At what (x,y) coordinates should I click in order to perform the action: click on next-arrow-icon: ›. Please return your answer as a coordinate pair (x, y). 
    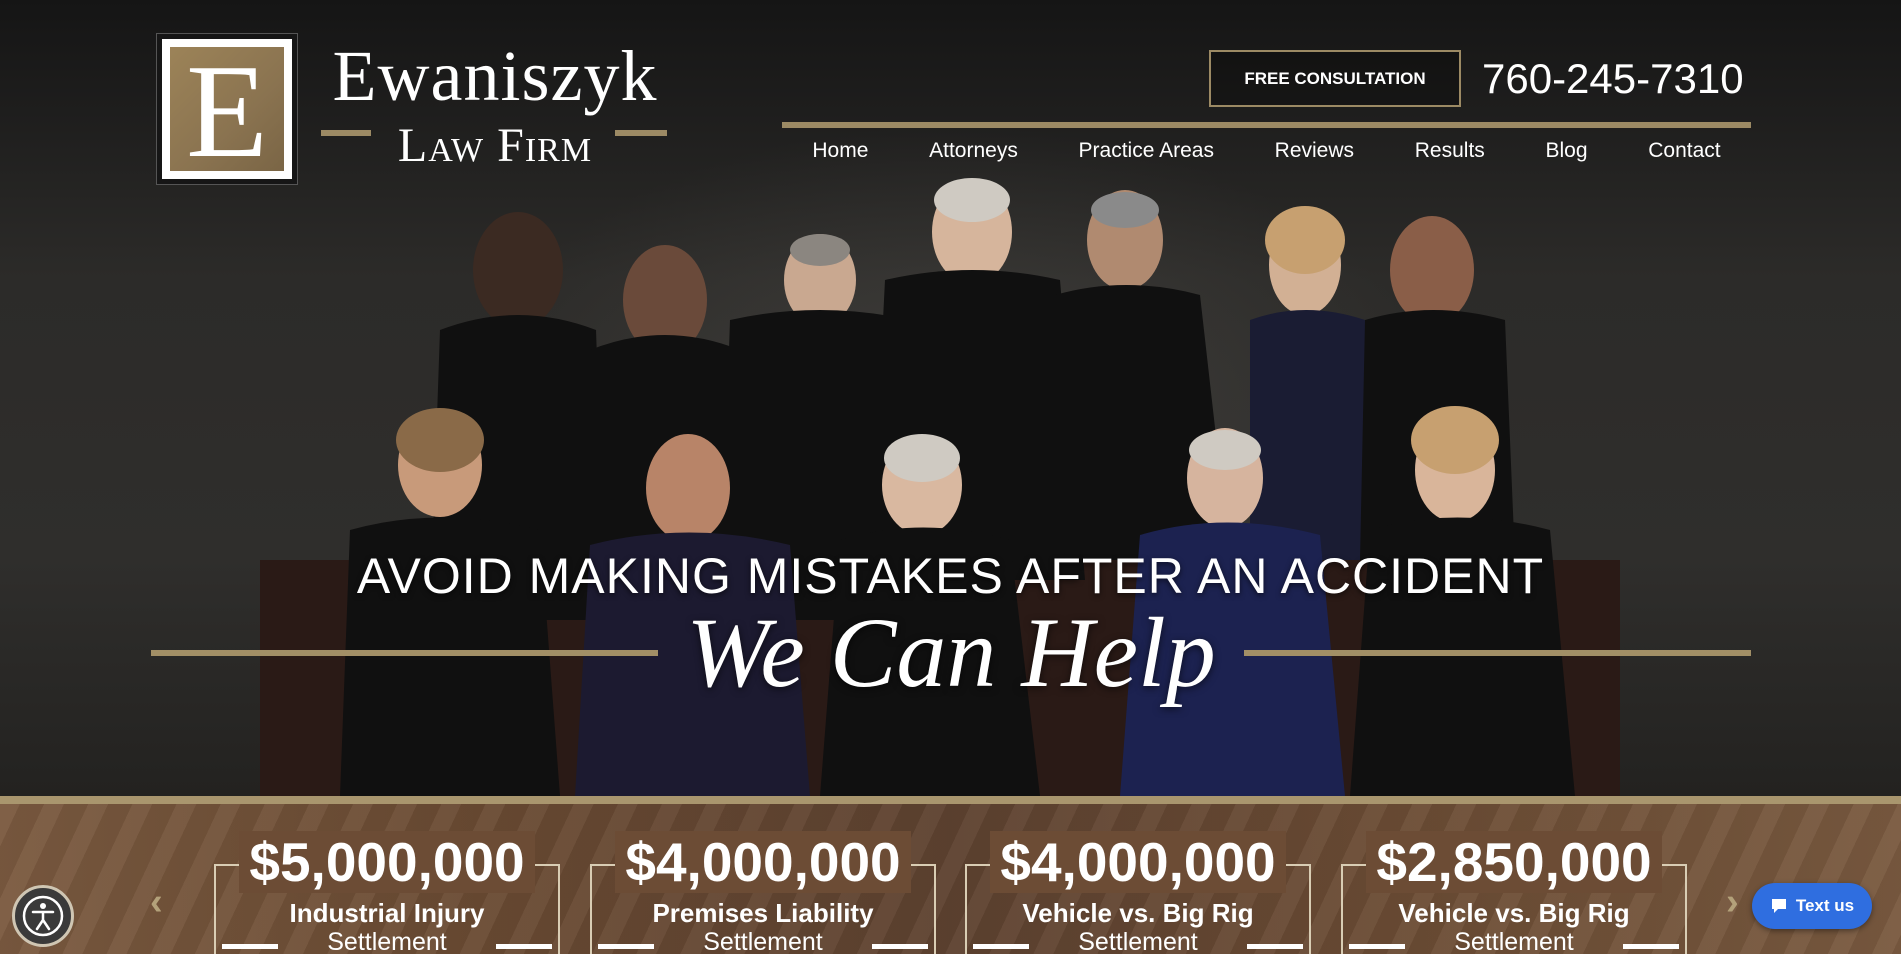
    Looking at the image, I should click on (1732, 902).